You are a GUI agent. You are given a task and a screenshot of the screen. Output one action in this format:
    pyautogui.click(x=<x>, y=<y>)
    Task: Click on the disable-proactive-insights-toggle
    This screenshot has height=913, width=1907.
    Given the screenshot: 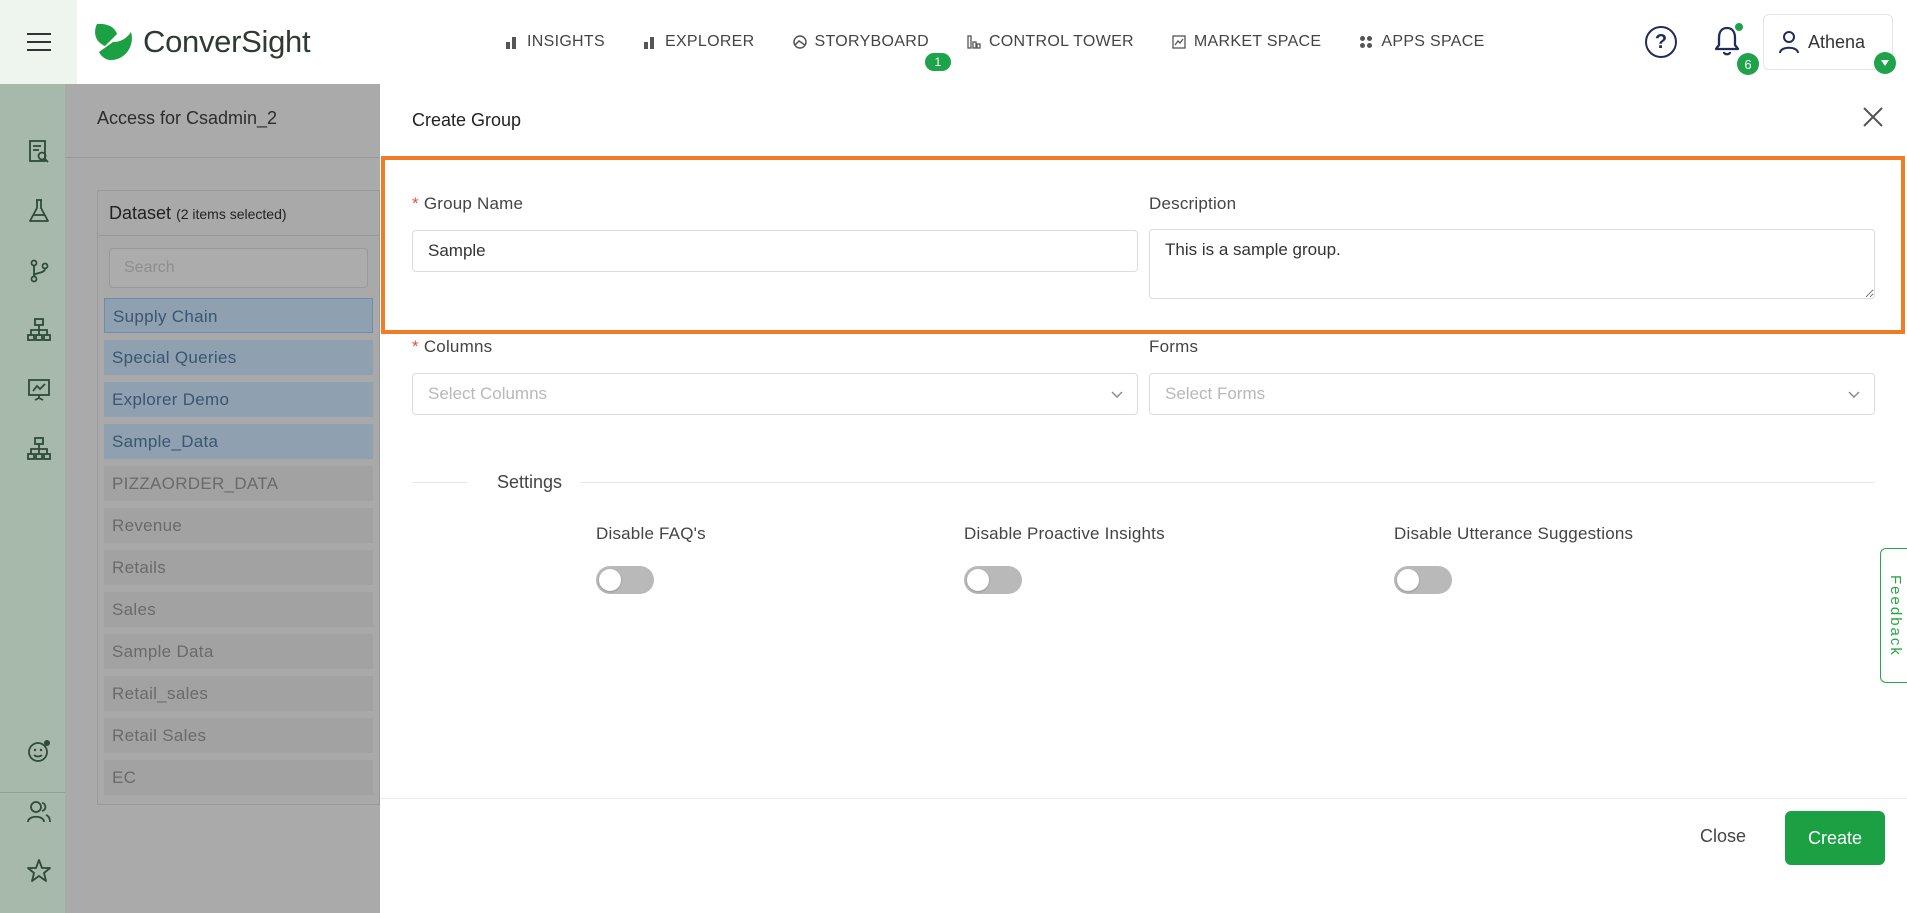 What is the action you would take?
    pyautogui.click(x=993, y=580)
    